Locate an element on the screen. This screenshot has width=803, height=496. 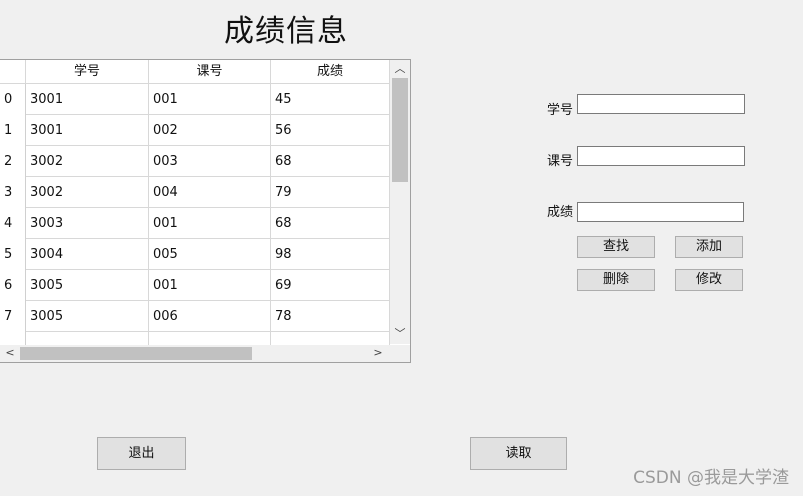
scroll-left-icon: < is located at coordinates (10, 353).